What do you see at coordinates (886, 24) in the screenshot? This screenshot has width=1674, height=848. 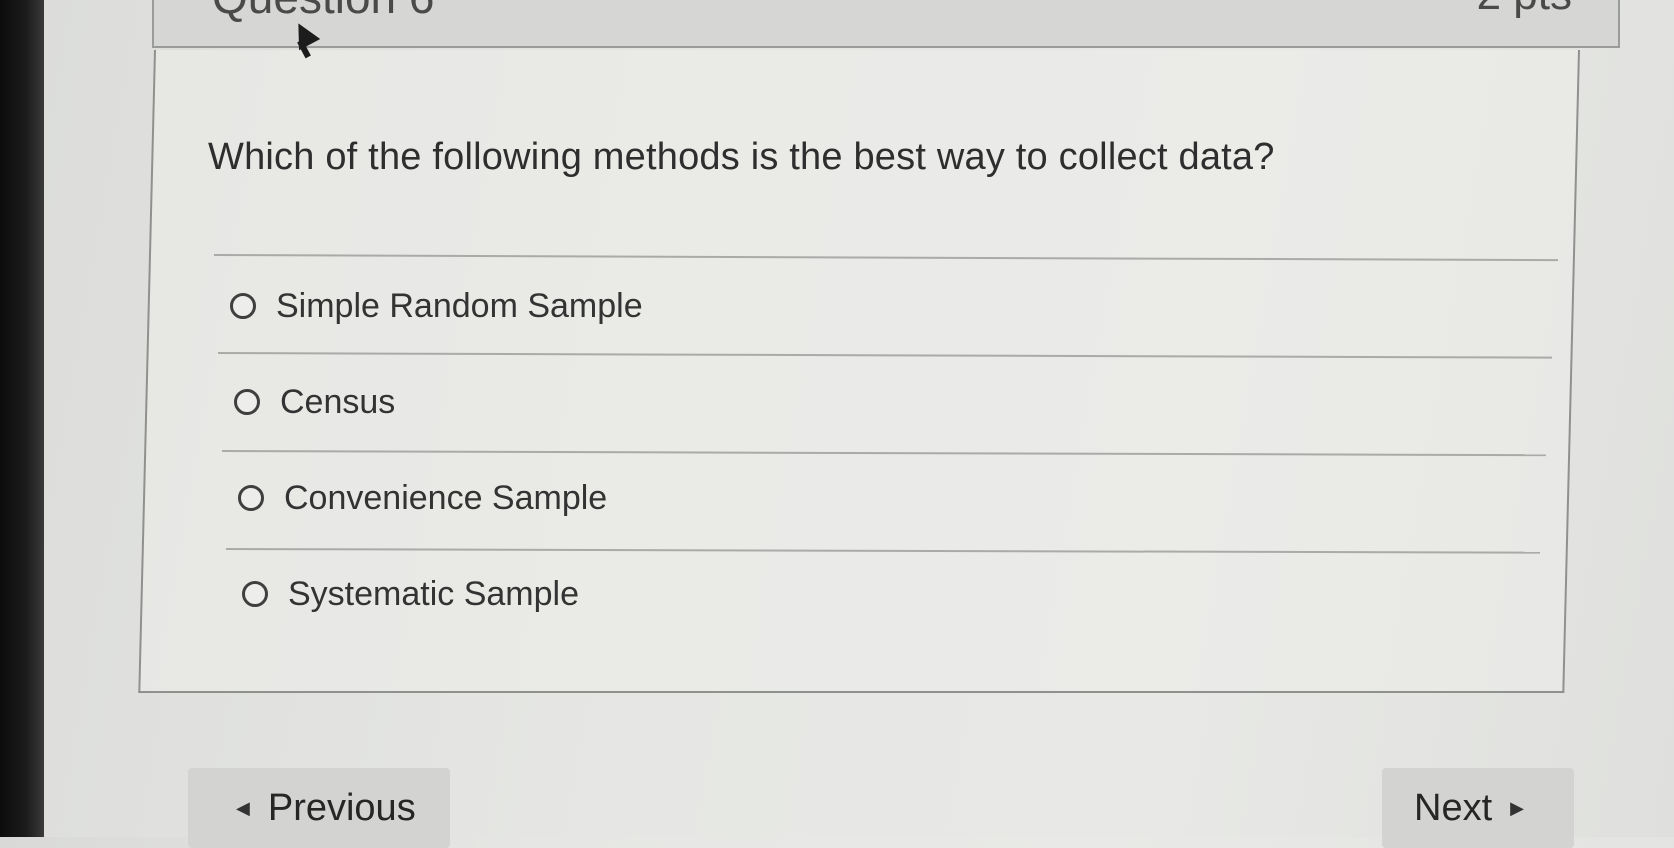 I see `question-header: Question 6 2 pts` at bounding box center [886, 24].